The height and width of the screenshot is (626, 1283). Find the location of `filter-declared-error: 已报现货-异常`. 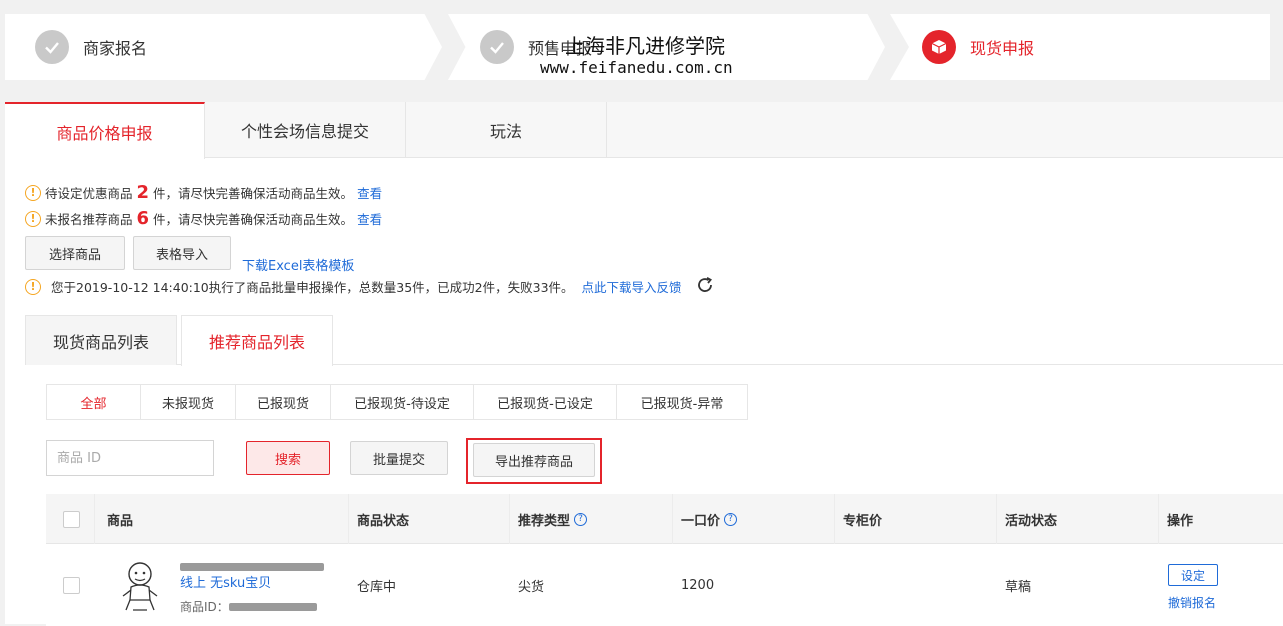

filter-declared-error: 已报现货-异常 is located at coordinates (682, 402).